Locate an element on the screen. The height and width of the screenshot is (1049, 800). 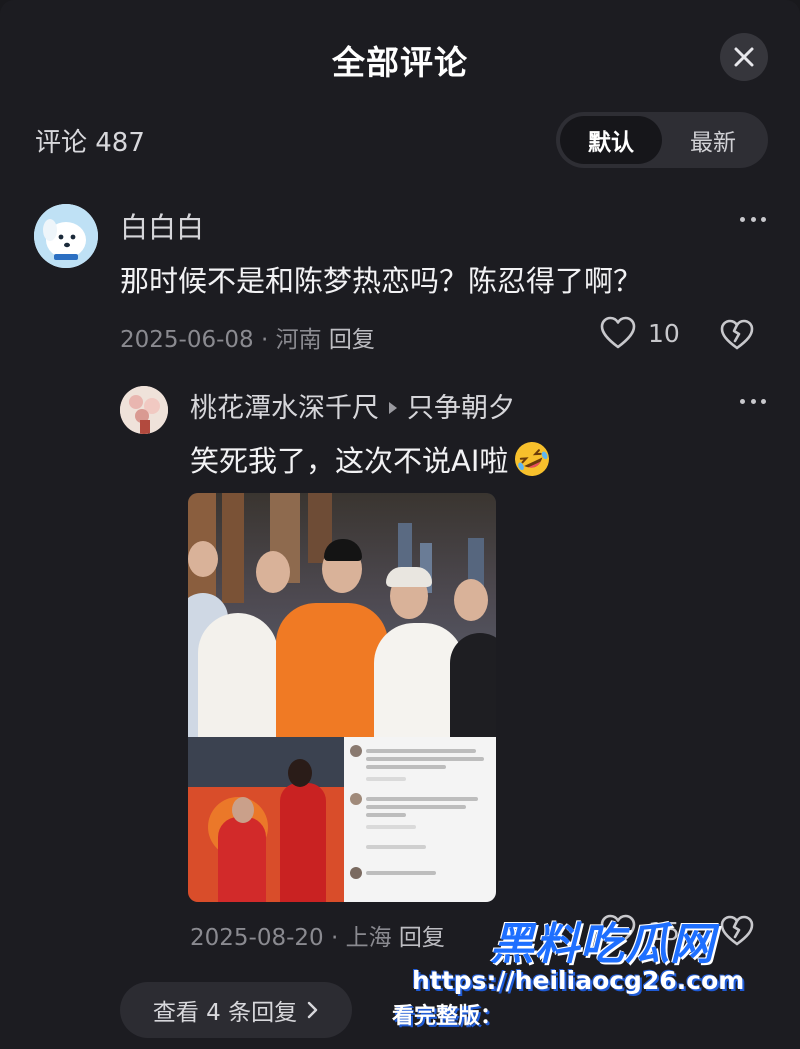
comment-location: 河南 is located at coordinates (298, 340).